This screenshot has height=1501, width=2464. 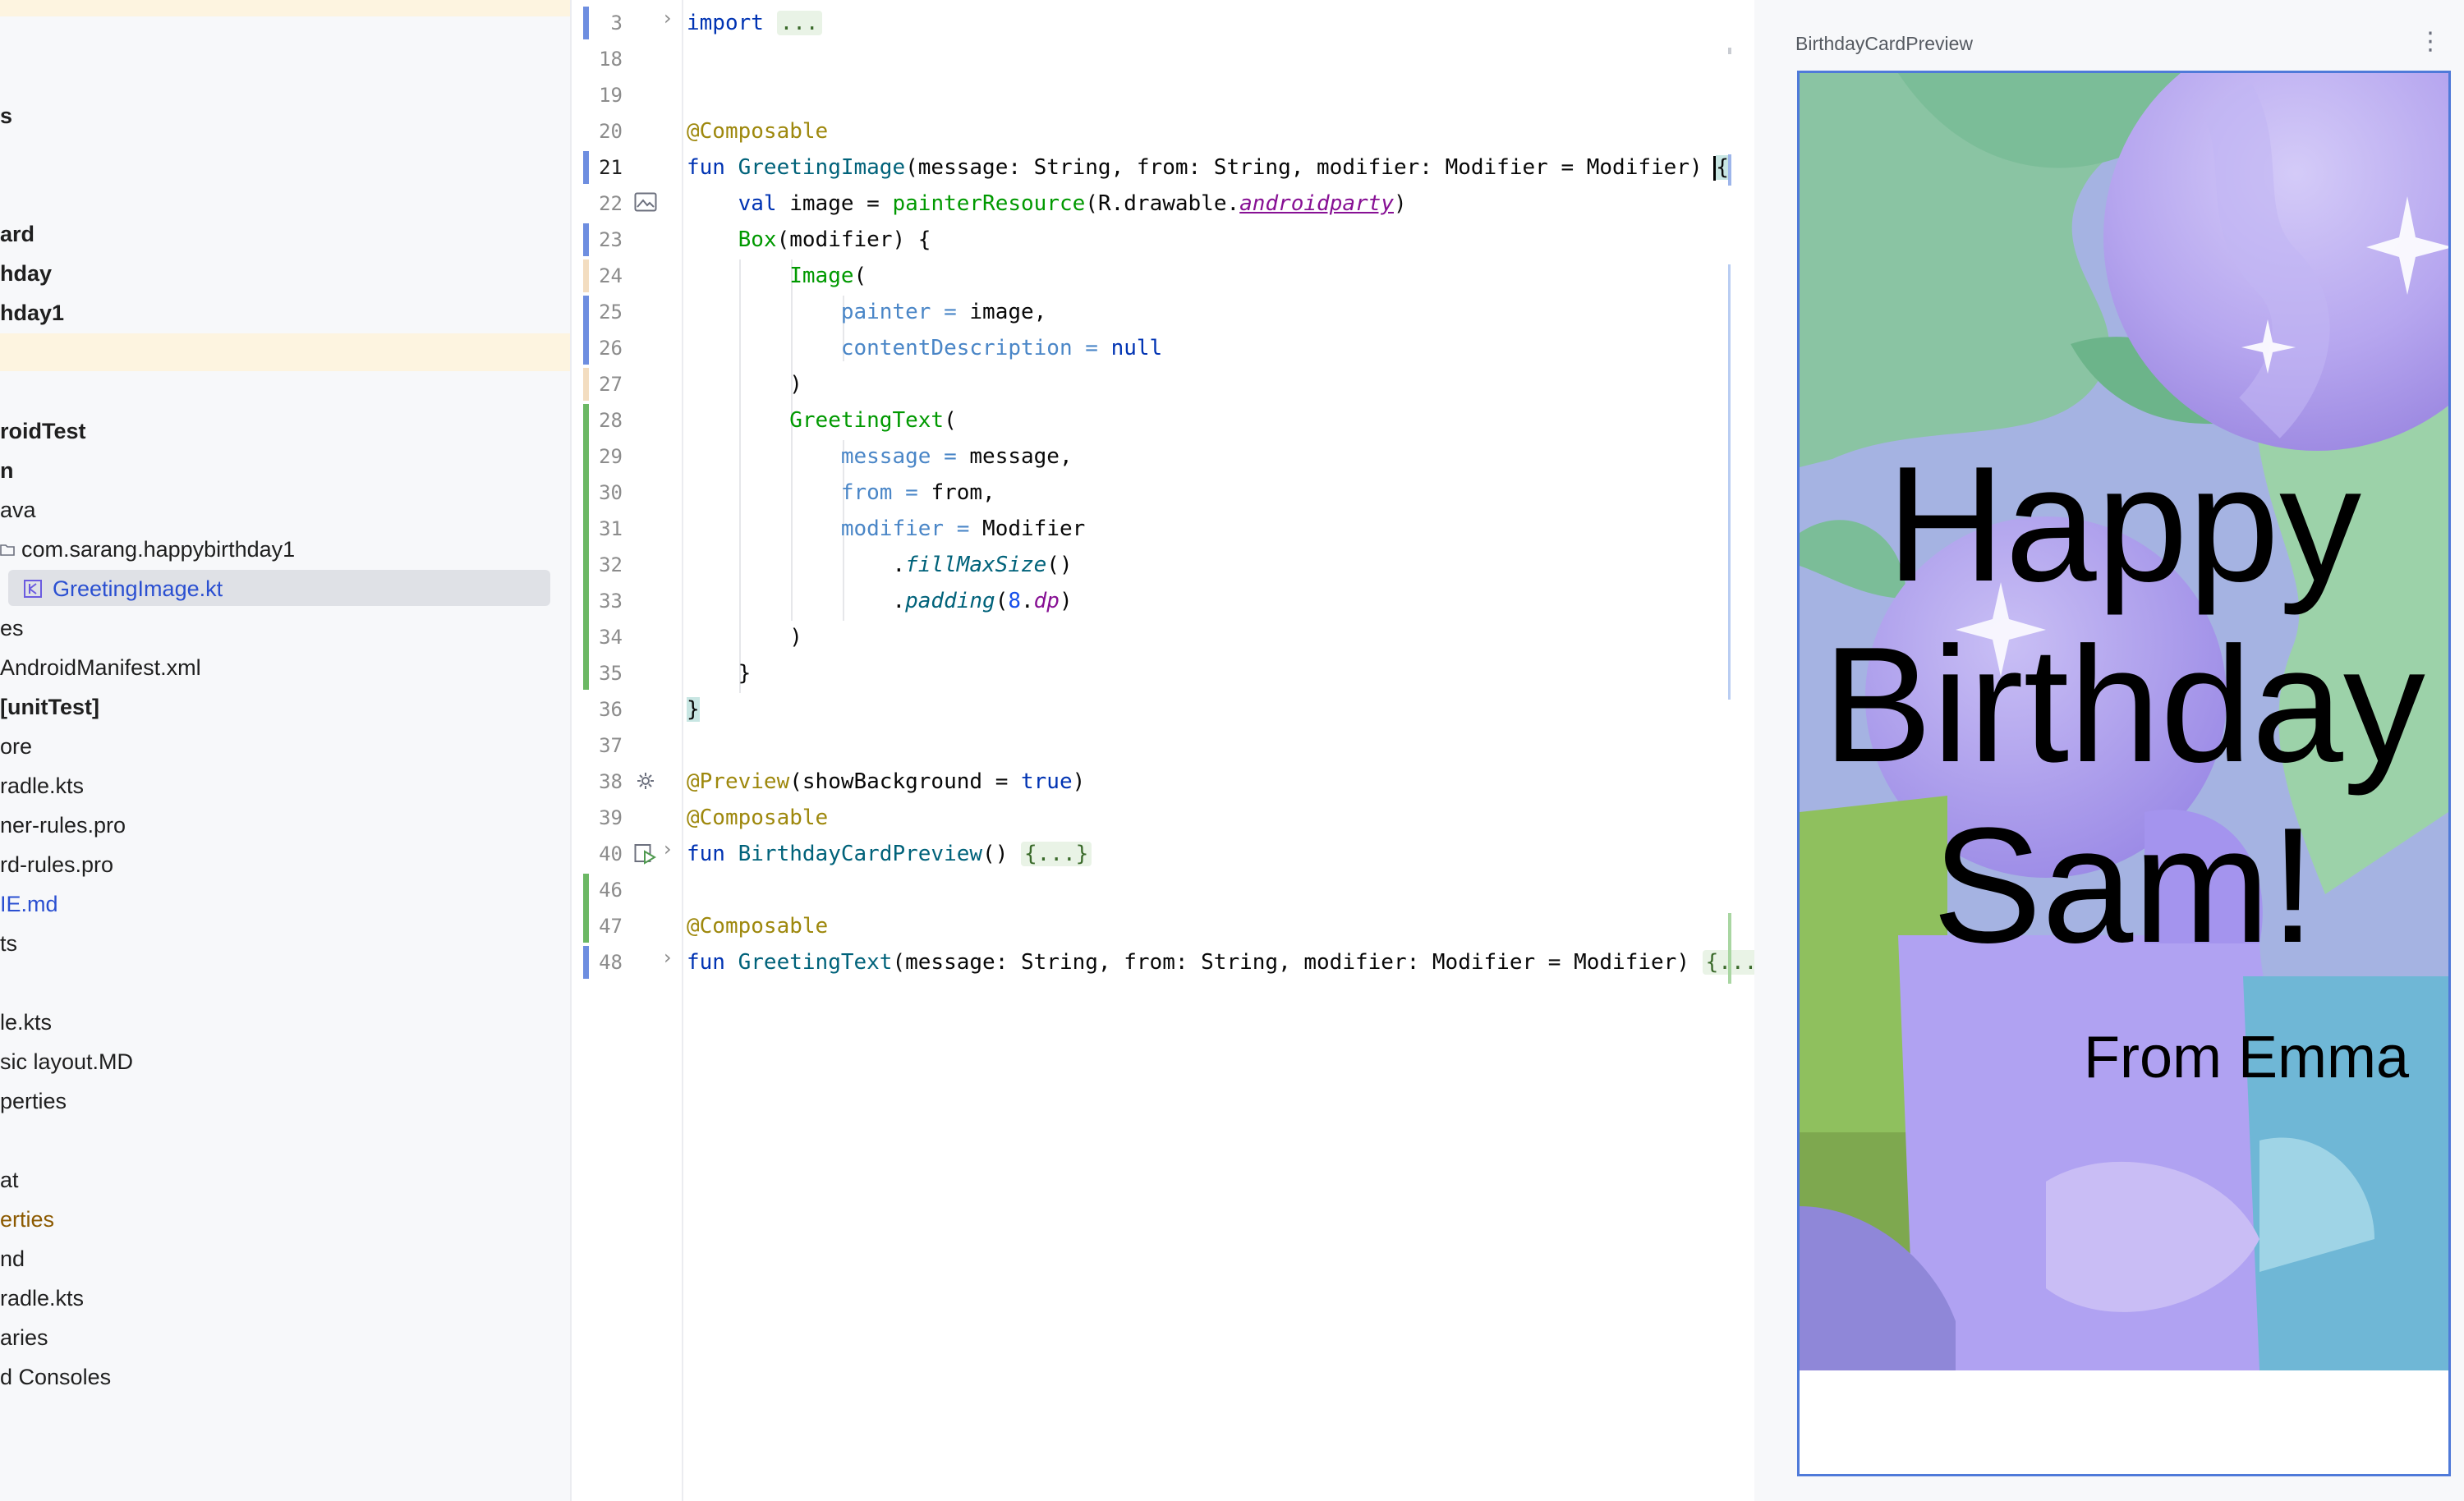 I want to click on line-number: 28, so click(x=611, y=420).